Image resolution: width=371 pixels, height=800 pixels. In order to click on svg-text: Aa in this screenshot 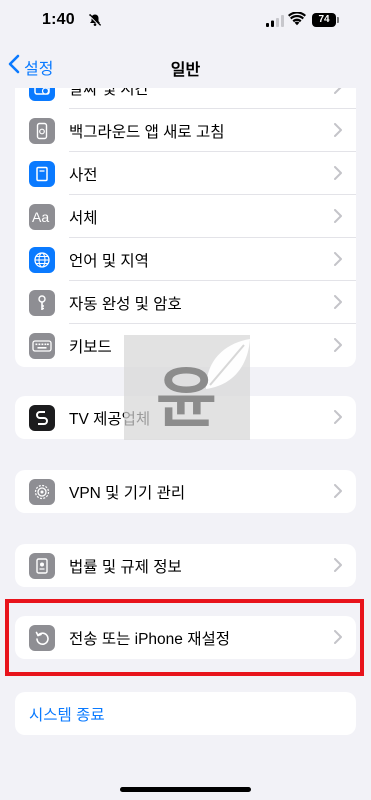, I will do `click(40, 217)`.